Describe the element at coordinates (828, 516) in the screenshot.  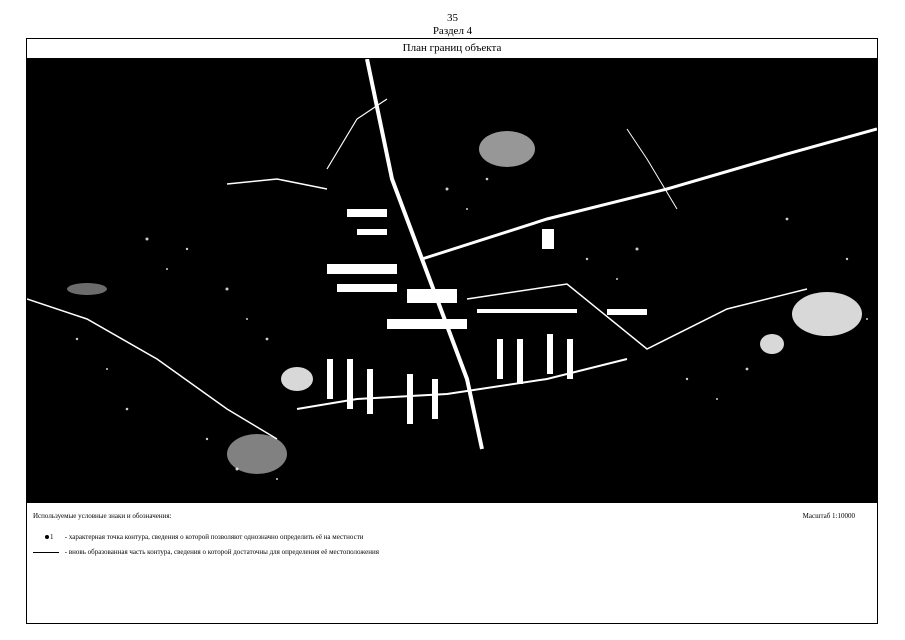
I see `scale-label: Масштаб 1:10000` at that location.